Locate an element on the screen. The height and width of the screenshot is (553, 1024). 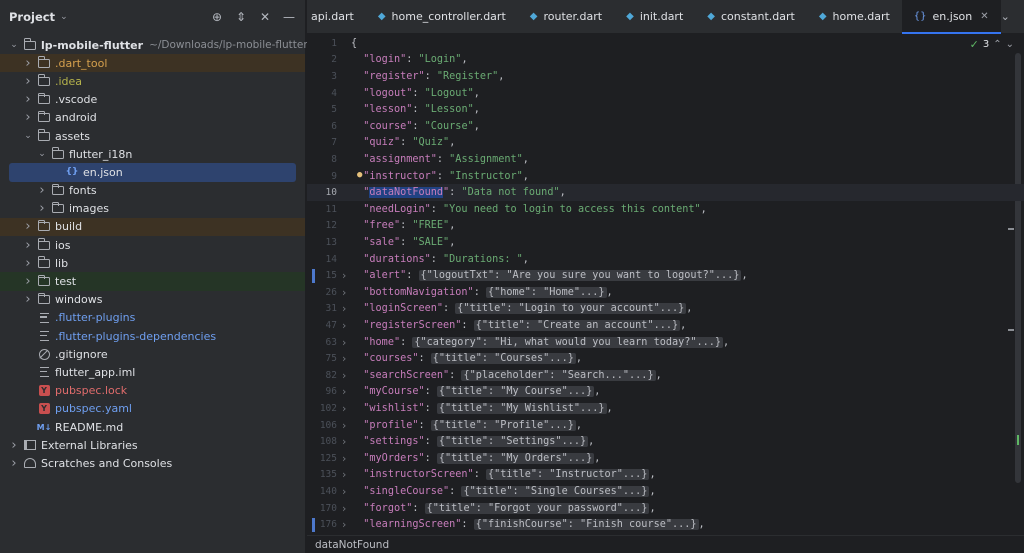
tree-item: ⌄ flutter_i18n is located at coordinates (152, 154).